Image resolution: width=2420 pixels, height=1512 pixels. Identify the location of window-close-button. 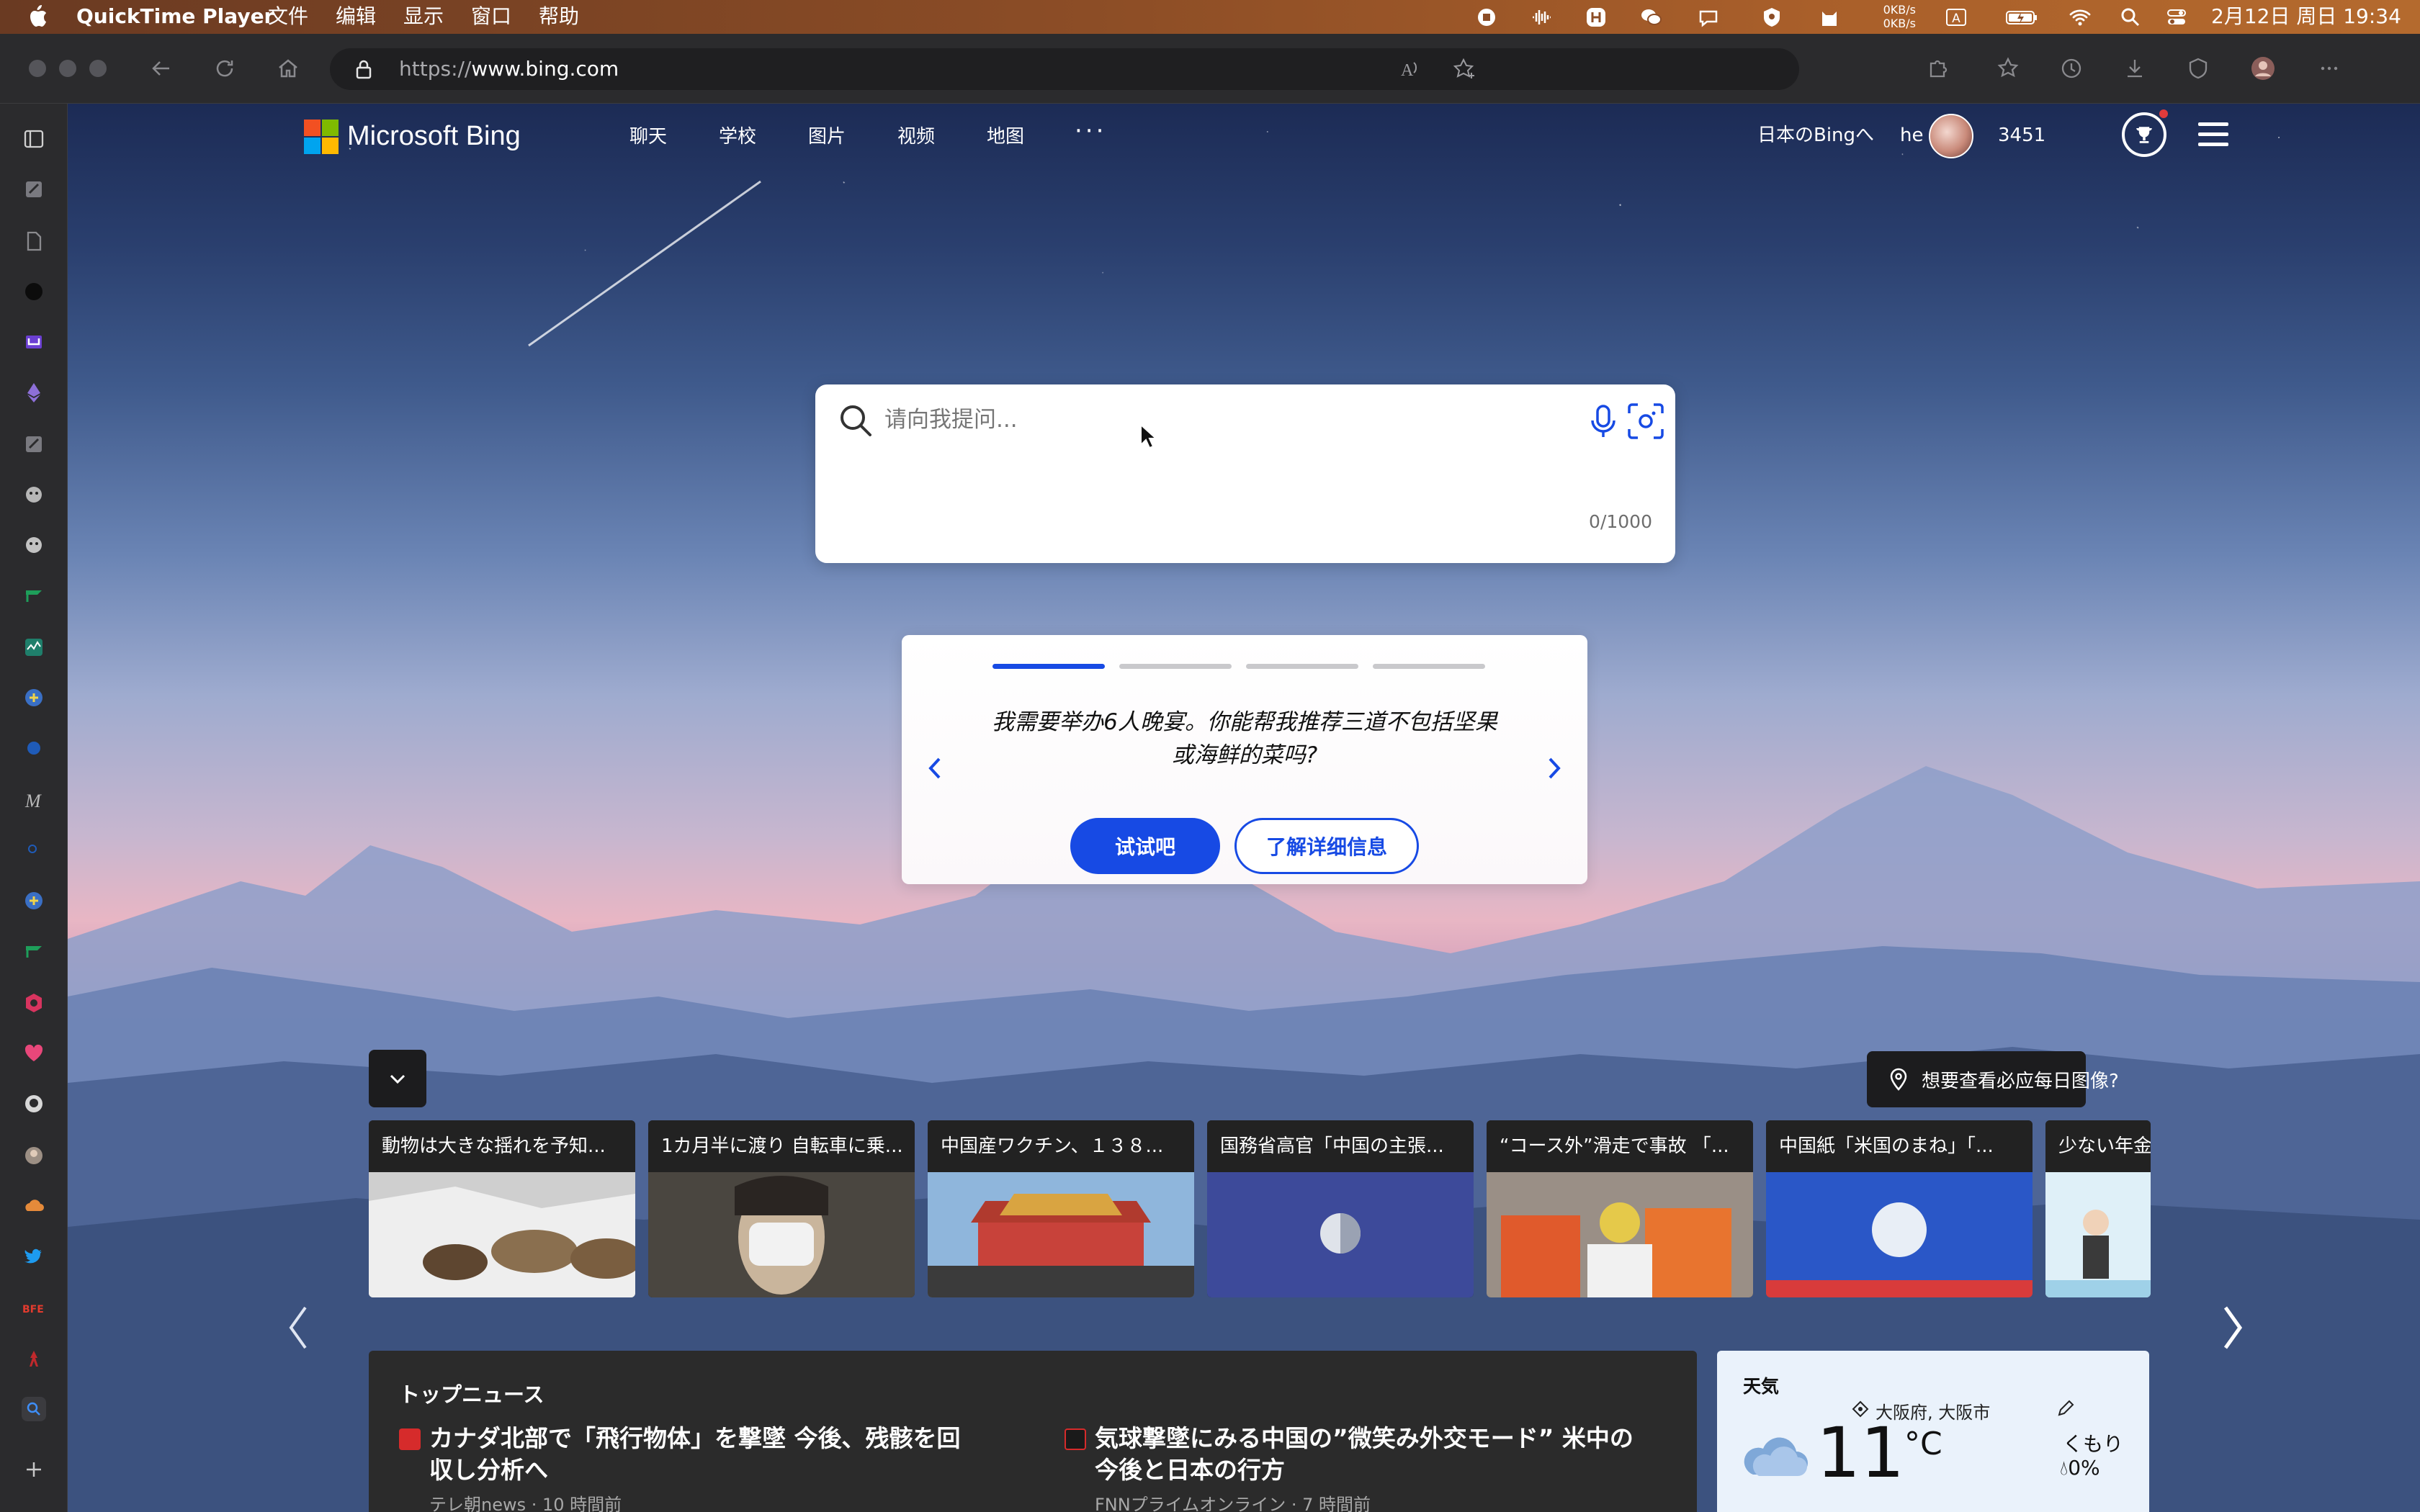
(37, 68).